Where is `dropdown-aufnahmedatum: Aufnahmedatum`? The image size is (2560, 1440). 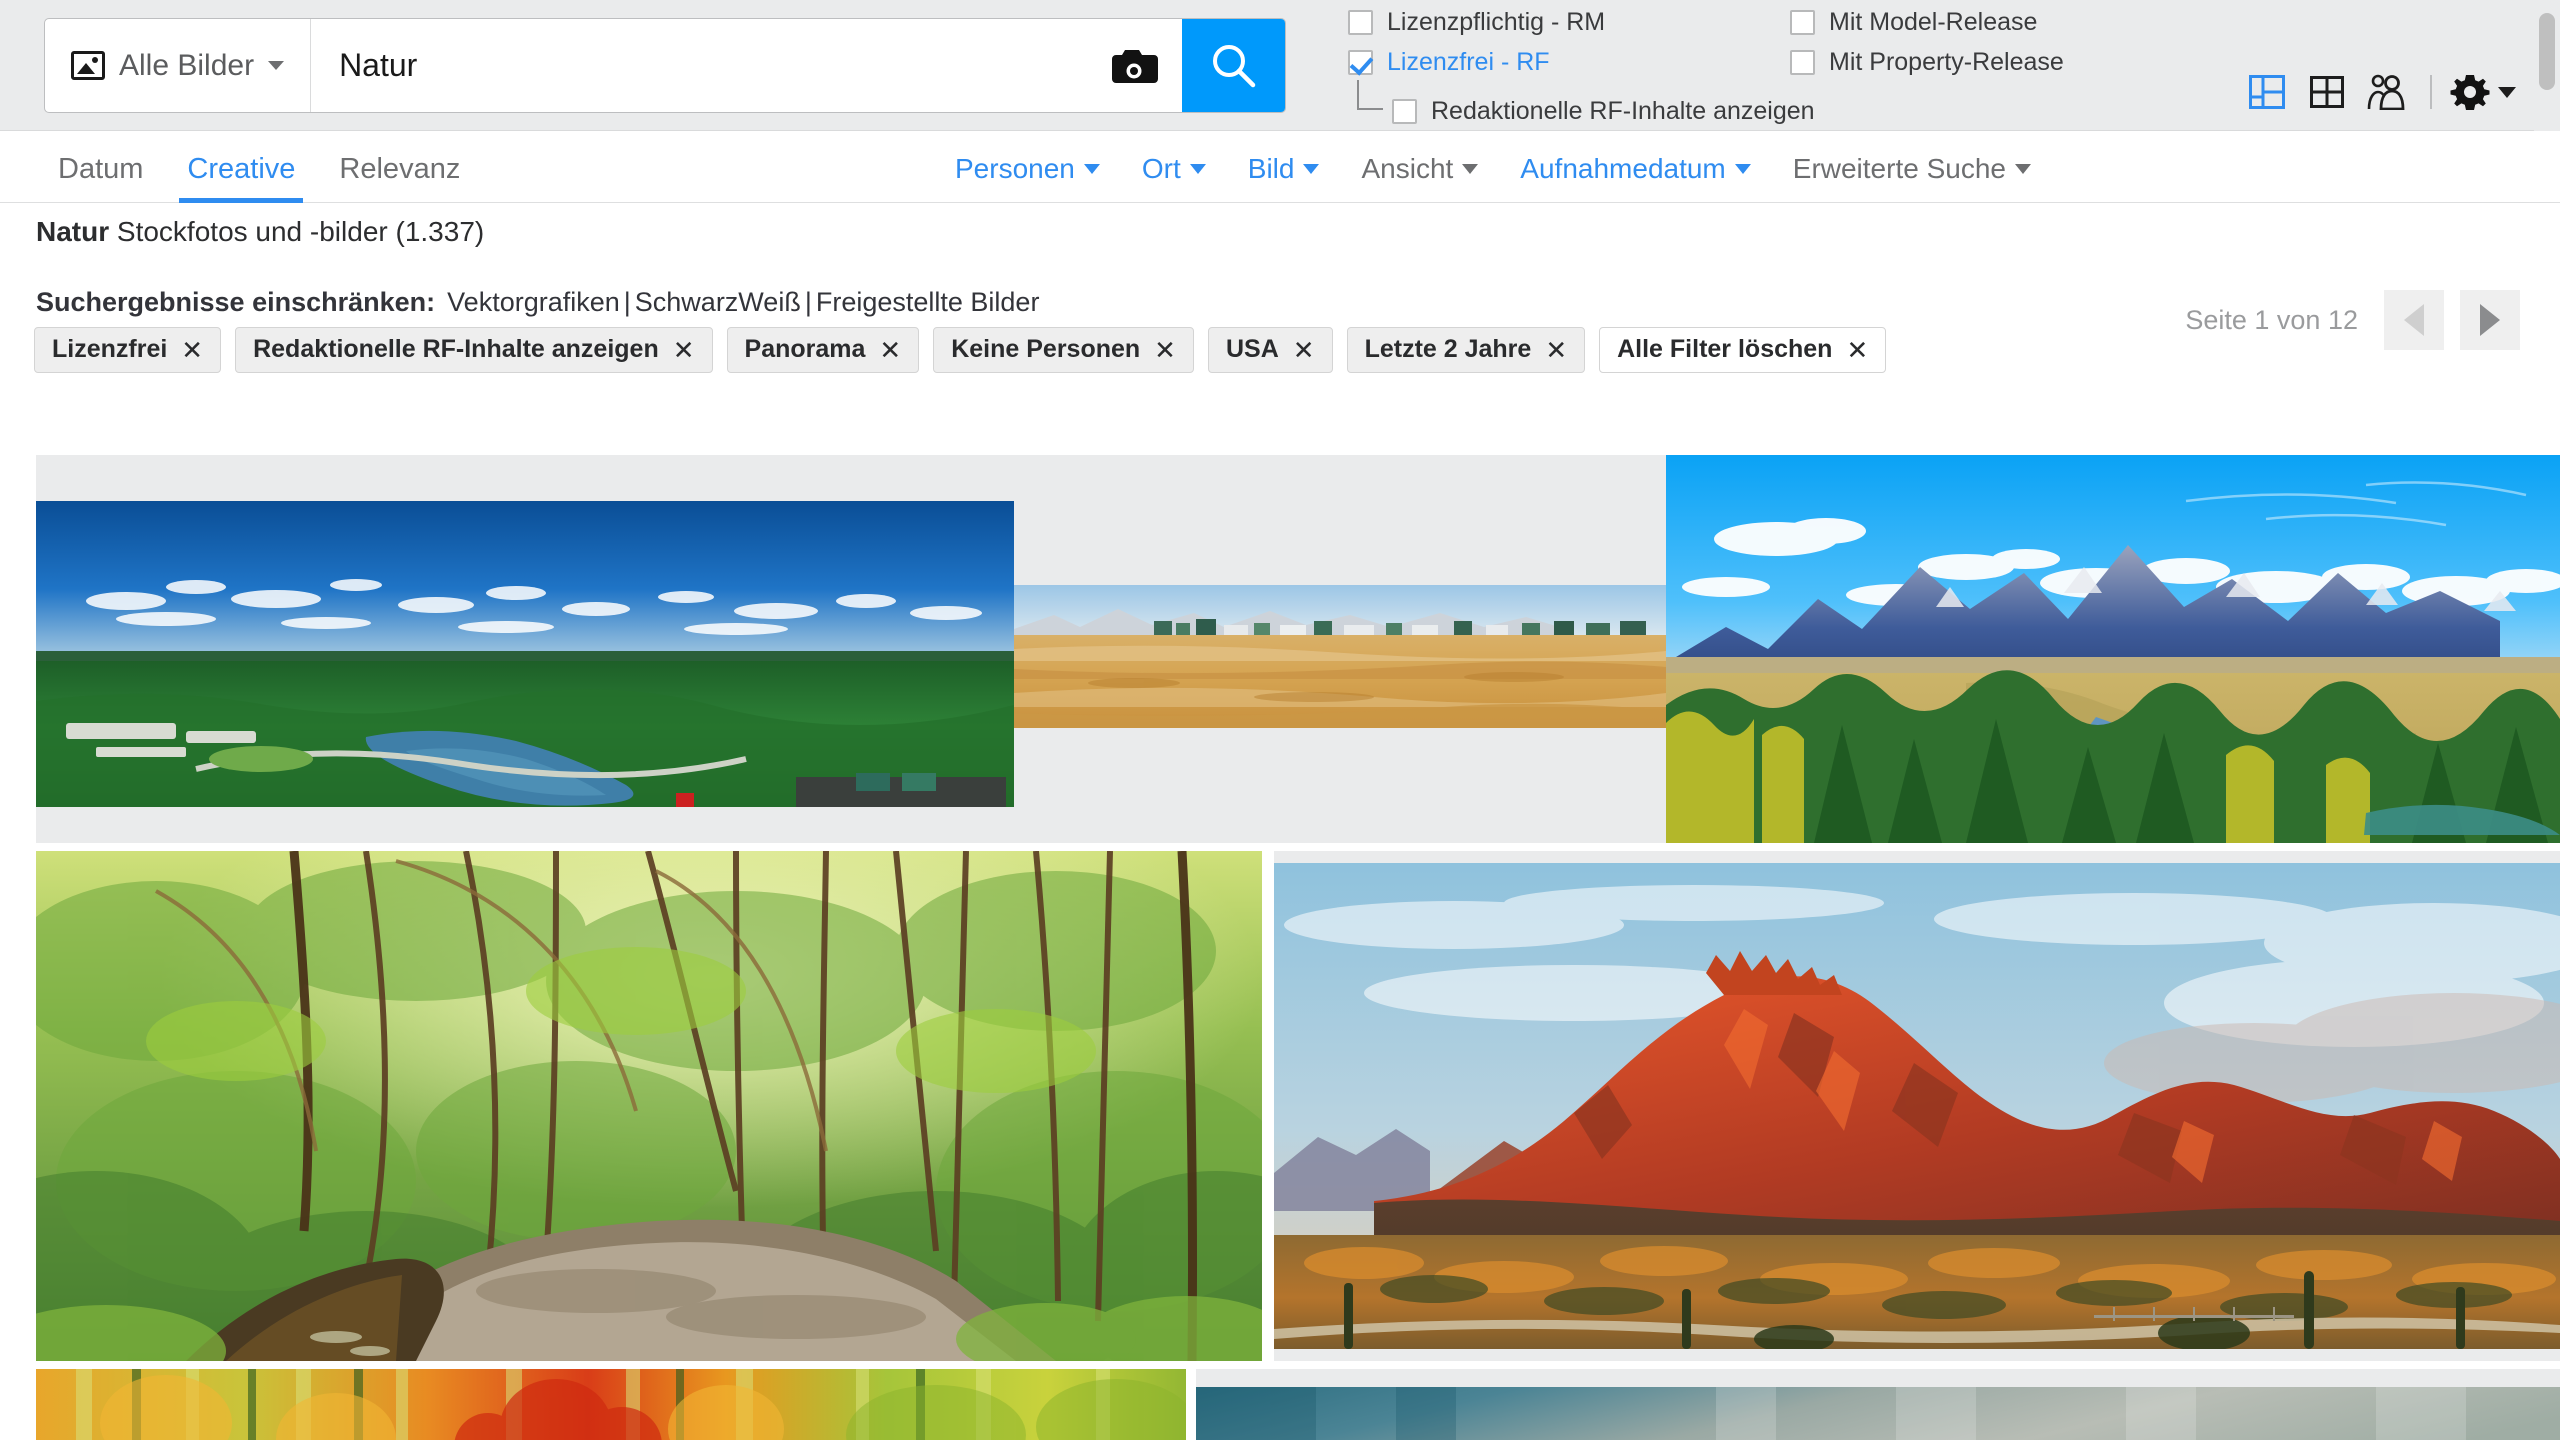
dropdown-aufnahmedatum: Aufnahmedatum is located at coordinates (1635, 169).